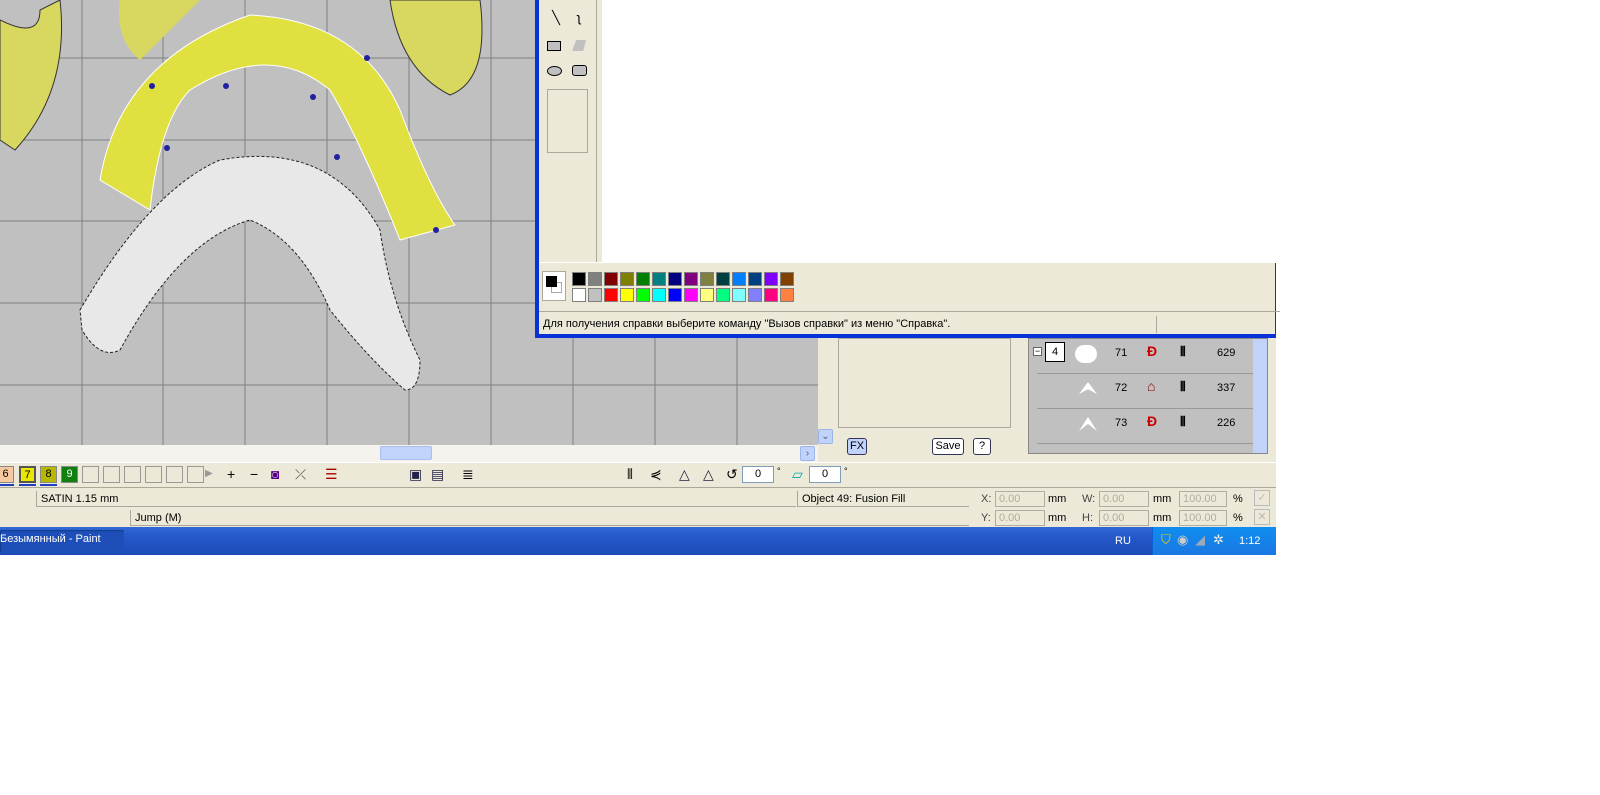 This screenshot has height=795, width=1600. I want to click on zoom-out-icon: −, so click(254, 474).